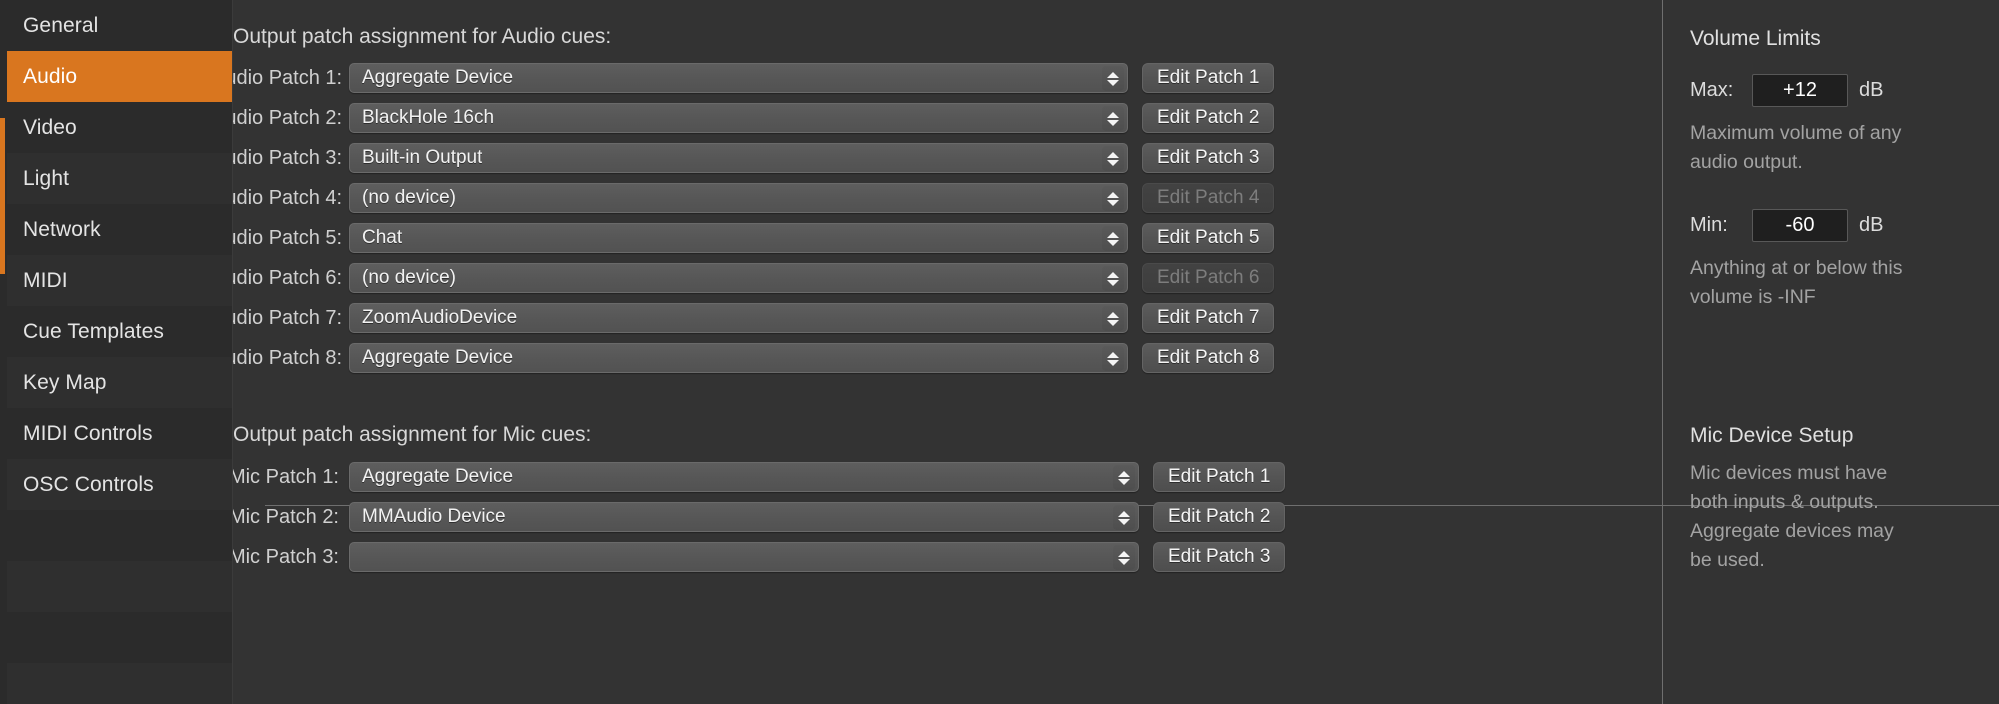 This screenshot has width=1999, height=704. I want to click on sidebar-item-midi: MIDI, so click(116, 280).